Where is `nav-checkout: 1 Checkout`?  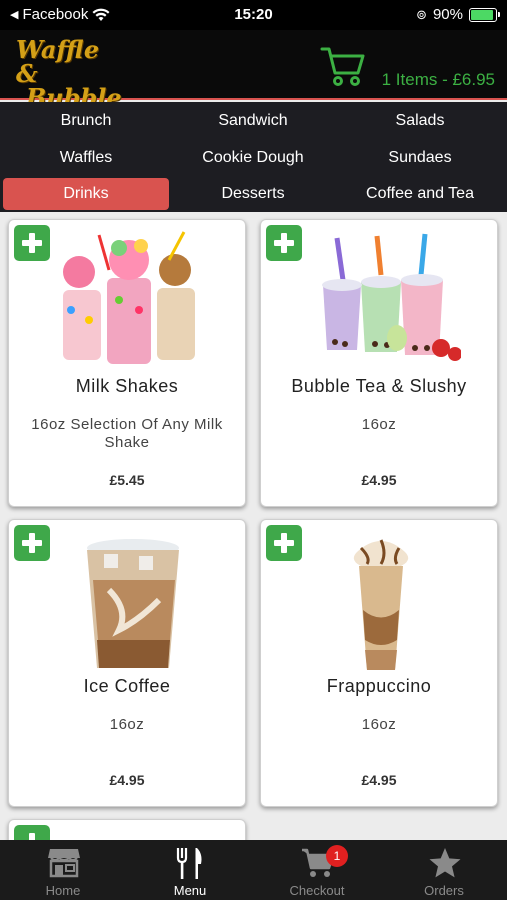
nav-checkout: 1 Checkout is located at coordinates (317, 870).